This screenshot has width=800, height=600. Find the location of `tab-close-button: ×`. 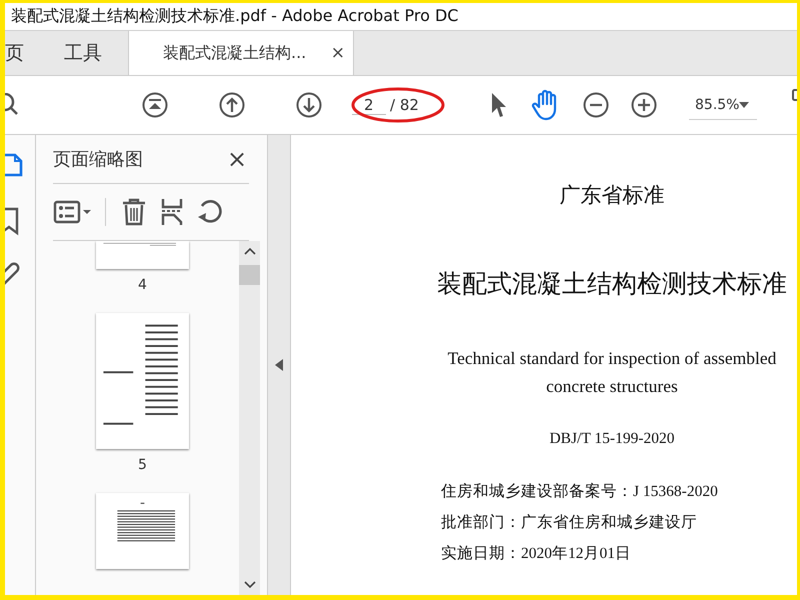

tab-close-button: × is located at coordinates (337, 53).